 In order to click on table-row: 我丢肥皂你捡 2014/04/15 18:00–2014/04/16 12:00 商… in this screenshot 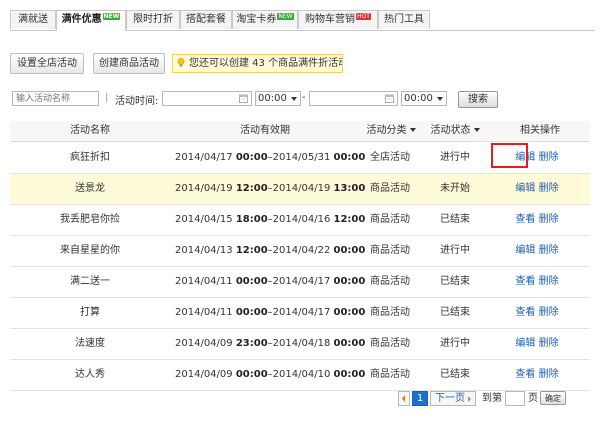, I will do `click(300, 220)`.